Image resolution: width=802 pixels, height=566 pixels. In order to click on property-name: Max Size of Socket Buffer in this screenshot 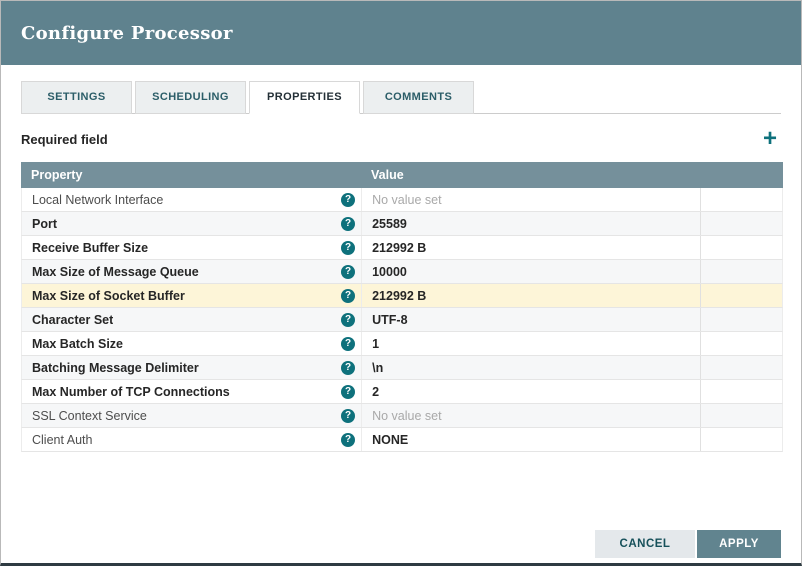, I will do `click(108, 295)`.